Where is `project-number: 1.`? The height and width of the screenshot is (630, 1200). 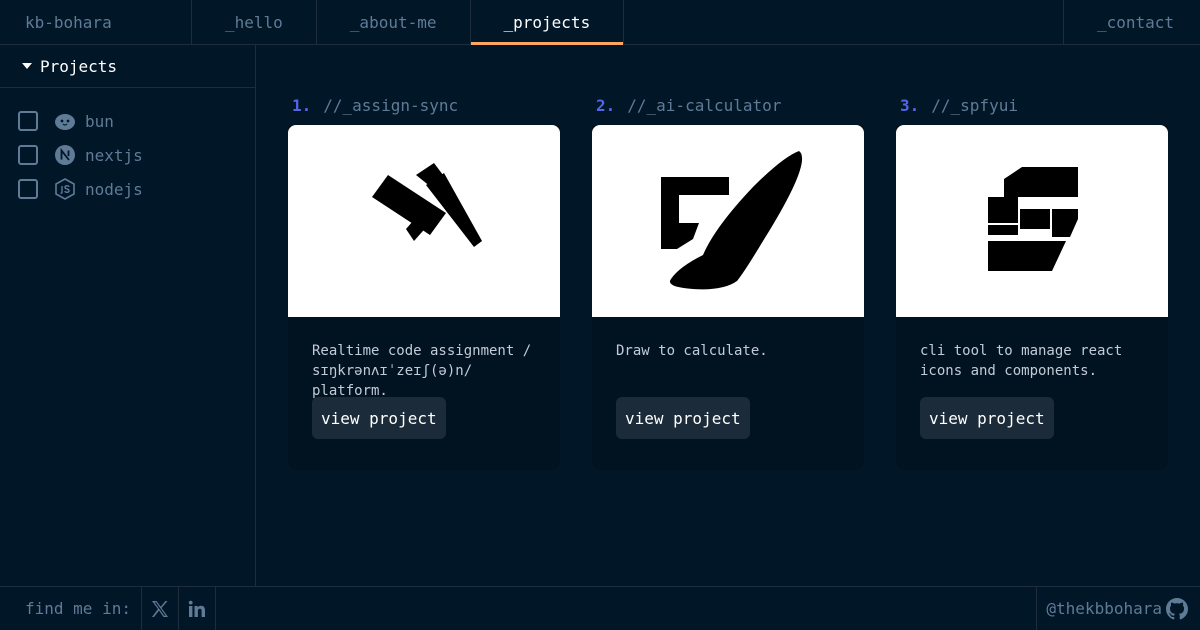
project-number: 1. is located at coordinates (302, 105).